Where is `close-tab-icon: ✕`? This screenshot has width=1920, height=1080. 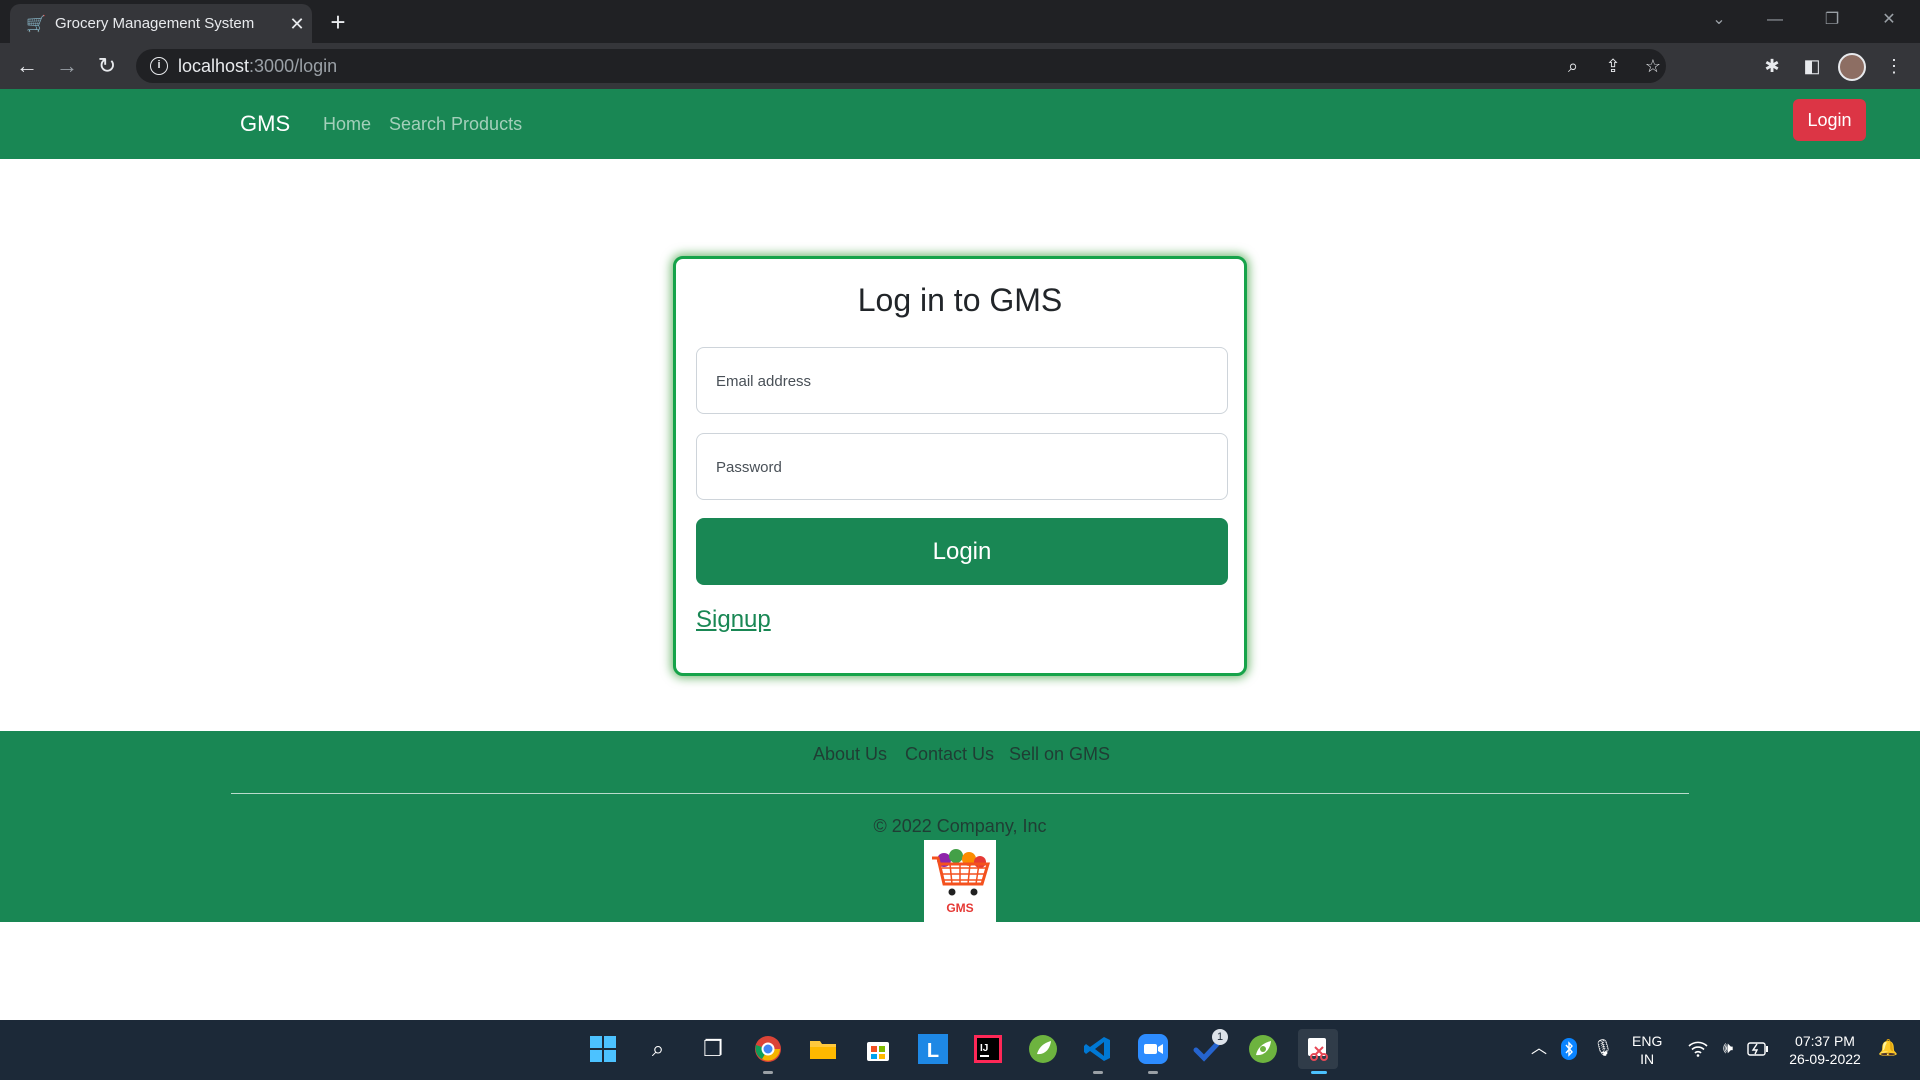
close-tab-icon: ✕ is located at coordinates (297, 24).